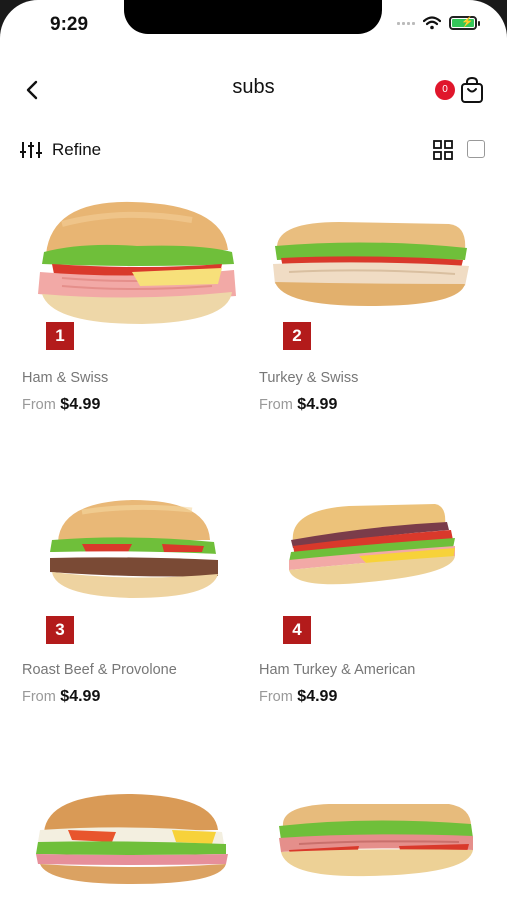 The image size is (507, 900). I want to click on product-name: Turkey & Swiss, so click(309, 378).